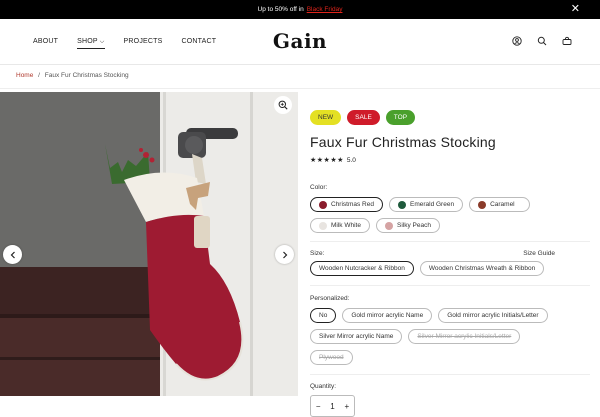 Image resolution: width=600 pixels, height=417 pixels. I want to click on color-option-label: Milk White, so click(346, 225).